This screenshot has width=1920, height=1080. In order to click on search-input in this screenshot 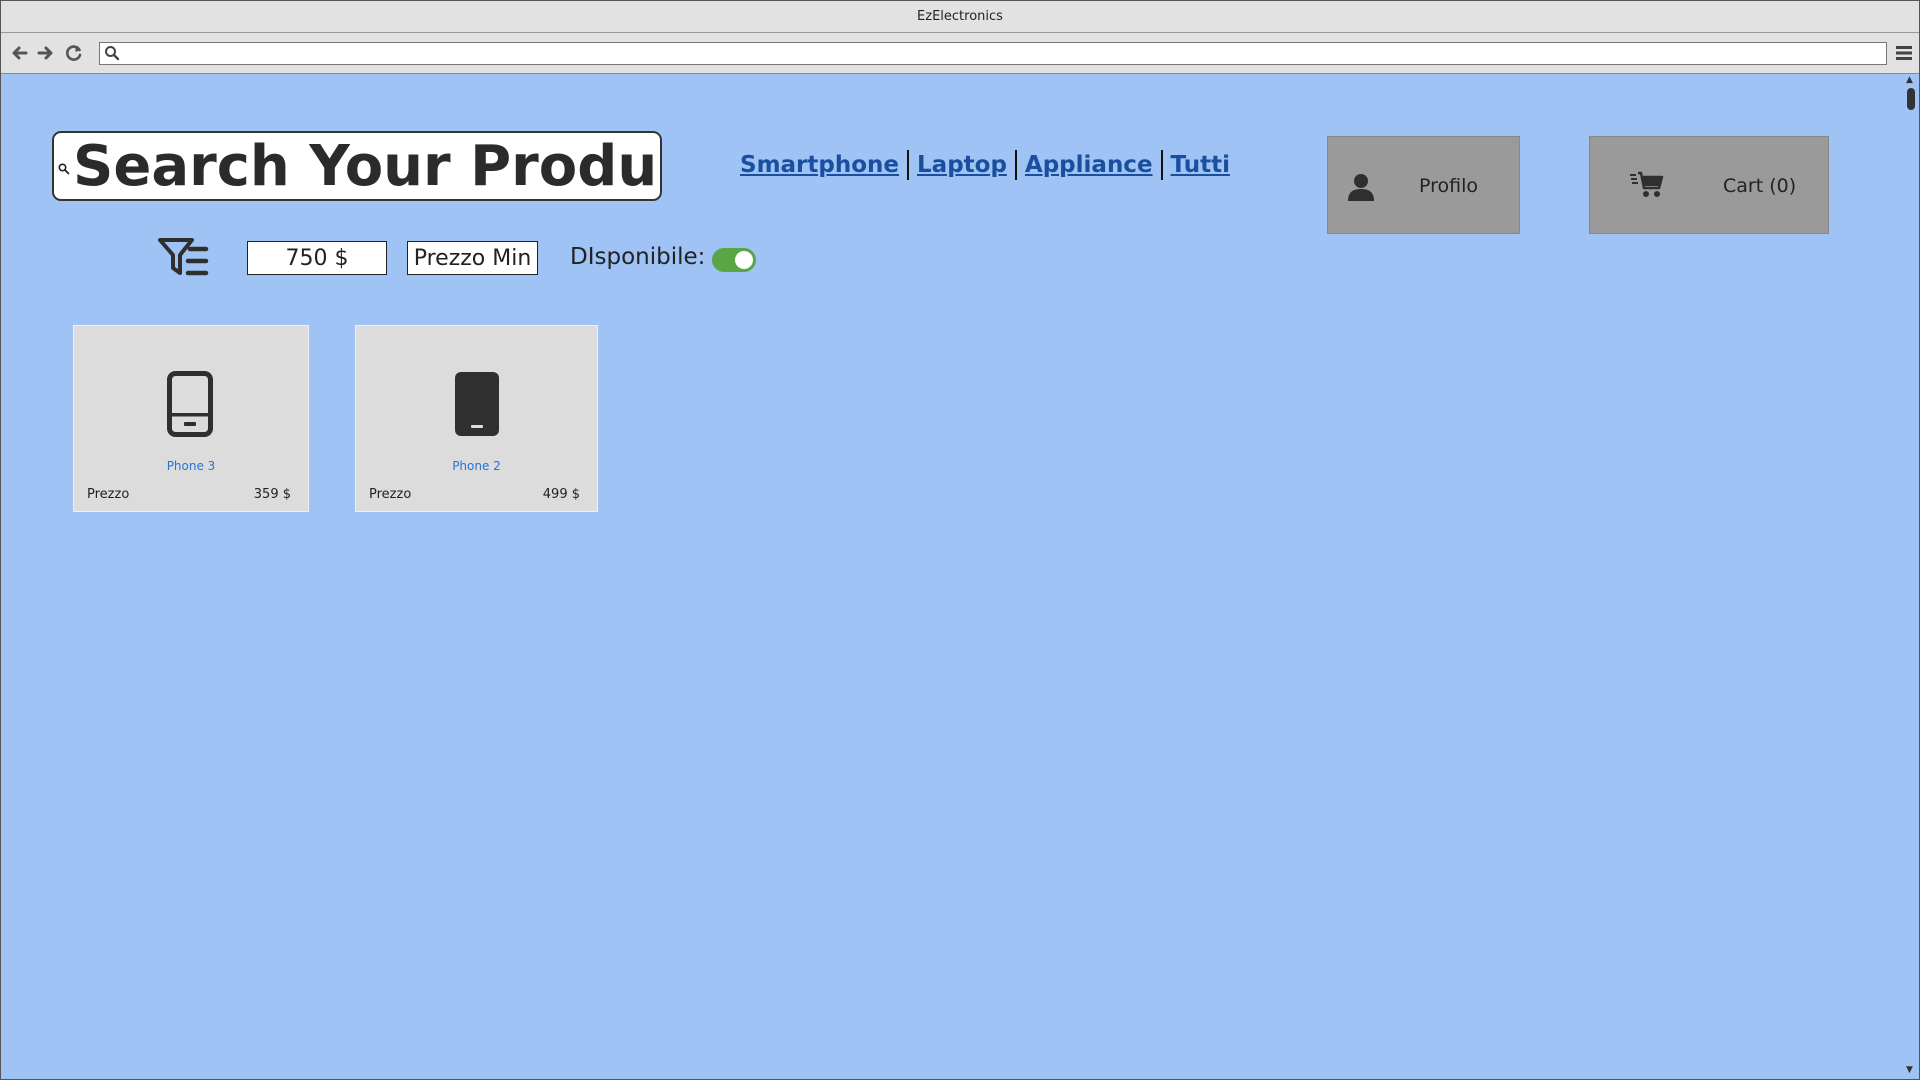, I will do `click(363, 166)`.